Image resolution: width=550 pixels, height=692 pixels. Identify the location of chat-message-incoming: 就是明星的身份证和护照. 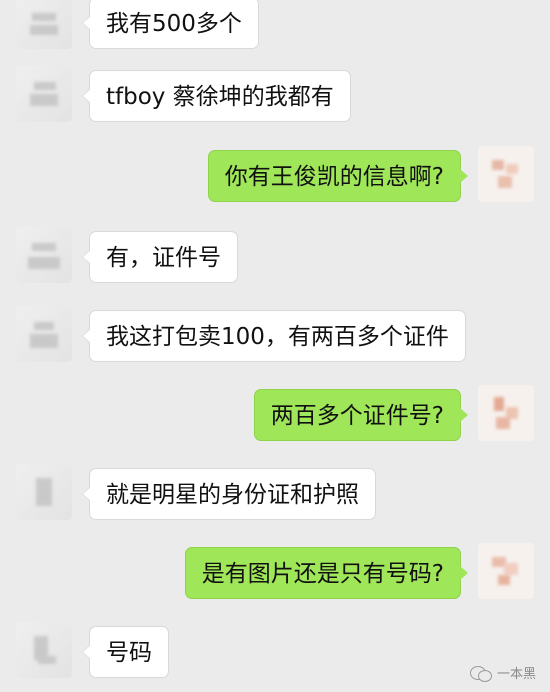
(275, 496).